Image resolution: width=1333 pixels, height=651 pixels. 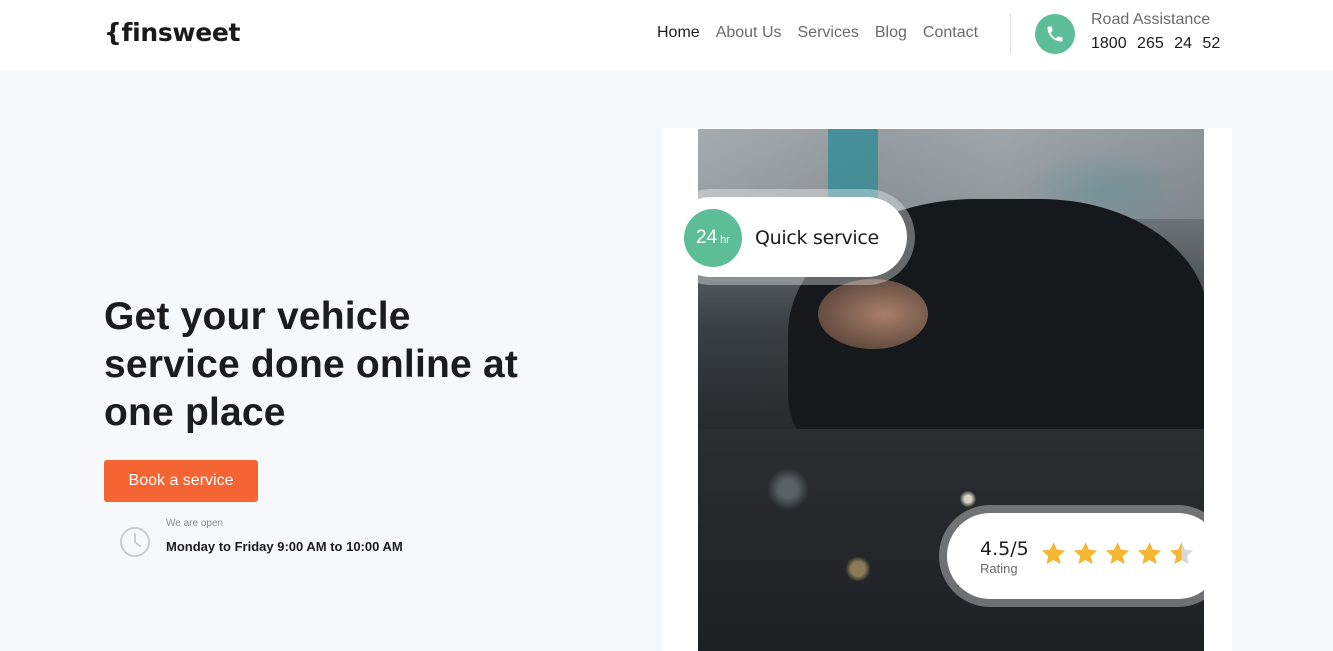 I want to click on road-assistance-label: Road Assistance, so click(x=1151, y=19).